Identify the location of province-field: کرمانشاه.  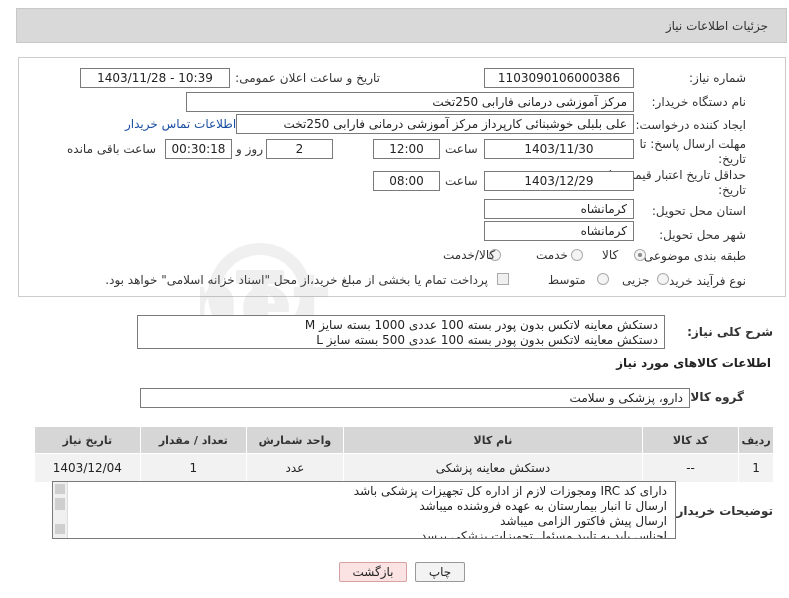
(559, 209).